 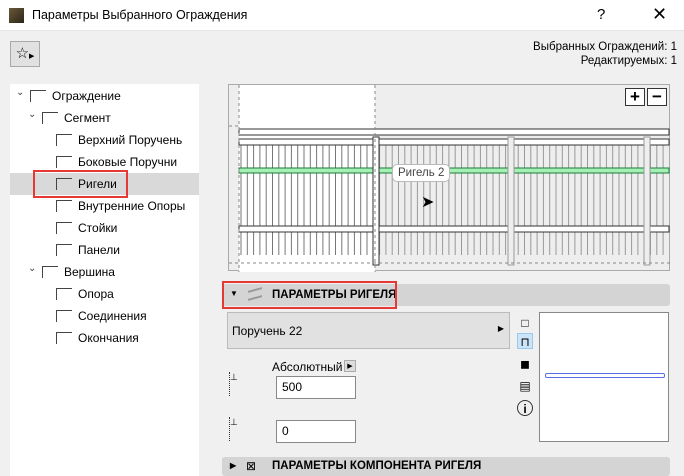 What do you see at coordinates (235, 429) in the screenshot?
I see `offset-icon: ⊥` at bounding box center [235, 429].